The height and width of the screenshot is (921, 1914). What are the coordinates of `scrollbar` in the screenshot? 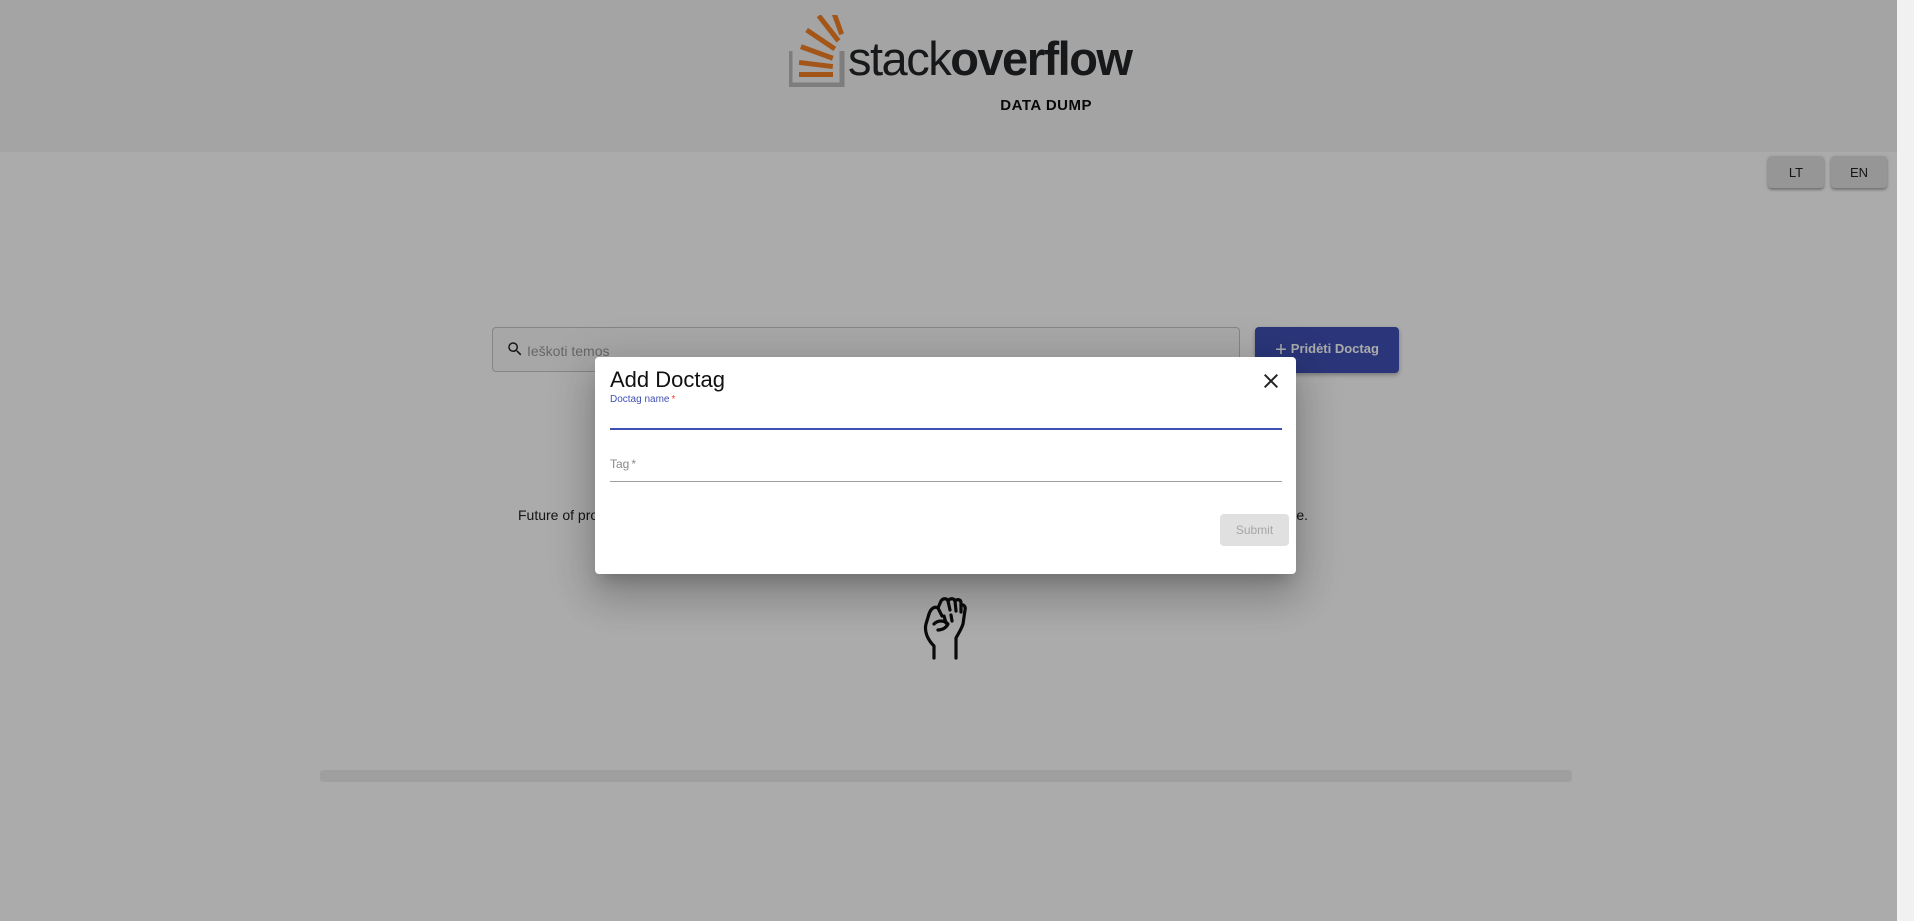 It's located at (1905, 460).